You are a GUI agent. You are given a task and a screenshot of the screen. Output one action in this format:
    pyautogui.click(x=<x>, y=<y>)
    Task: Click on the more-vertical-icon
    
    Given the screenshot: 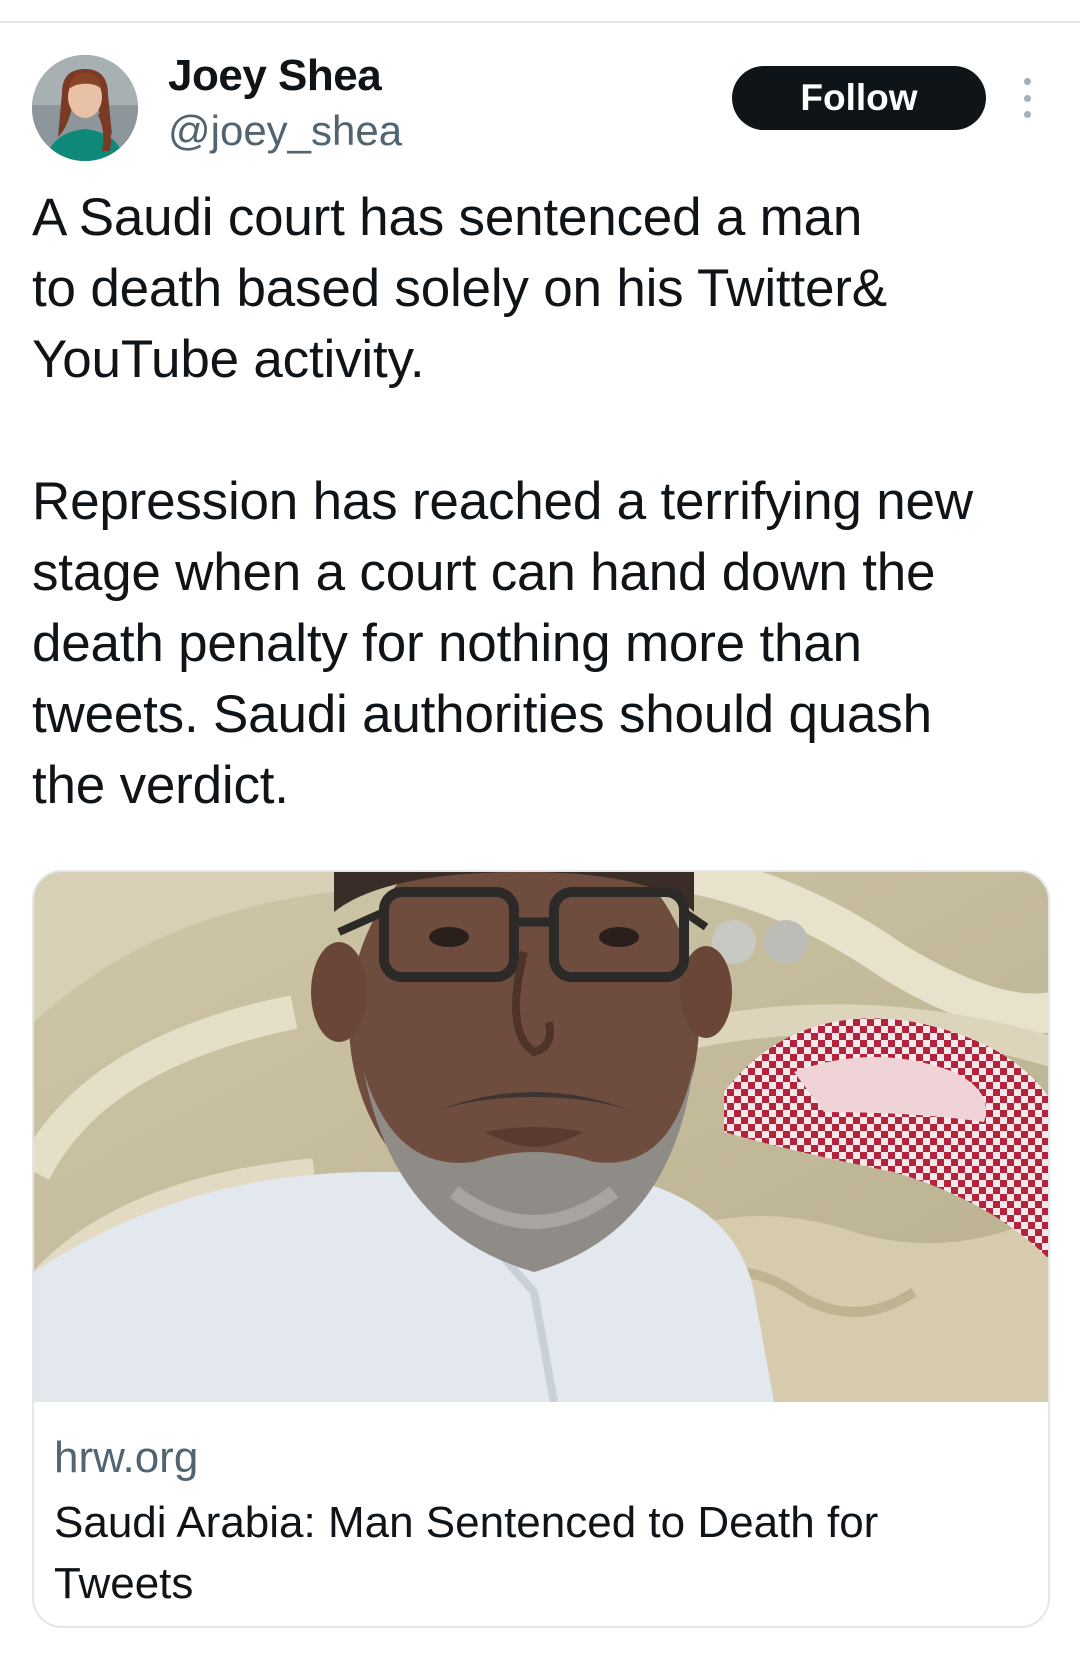 What is the action you would take?
    pyautogui.click(x=1027, y=98)
    